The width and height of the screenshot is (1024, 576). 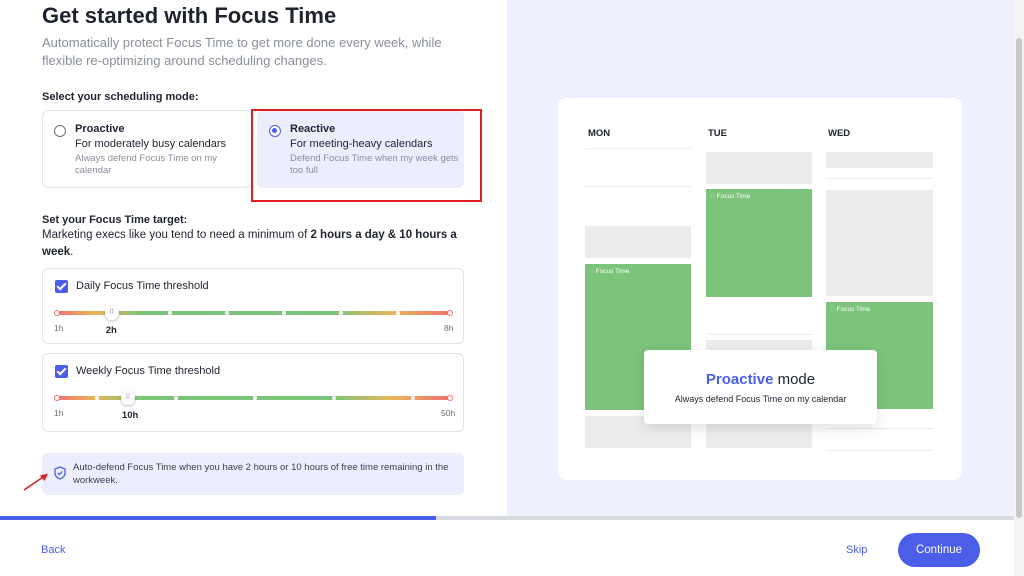 I want to click on daily-threshold-card: Daily Focus Time threshold ⠿ 1h 2h 8h, so click(x=253, y=306).